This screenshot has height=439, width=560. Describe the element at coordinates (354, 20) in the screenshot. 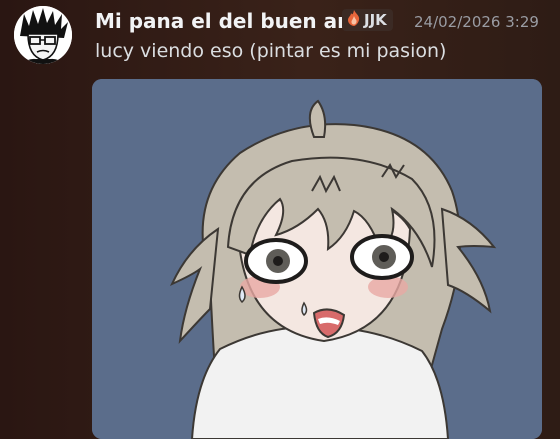

I see `flame-icon` at that location.